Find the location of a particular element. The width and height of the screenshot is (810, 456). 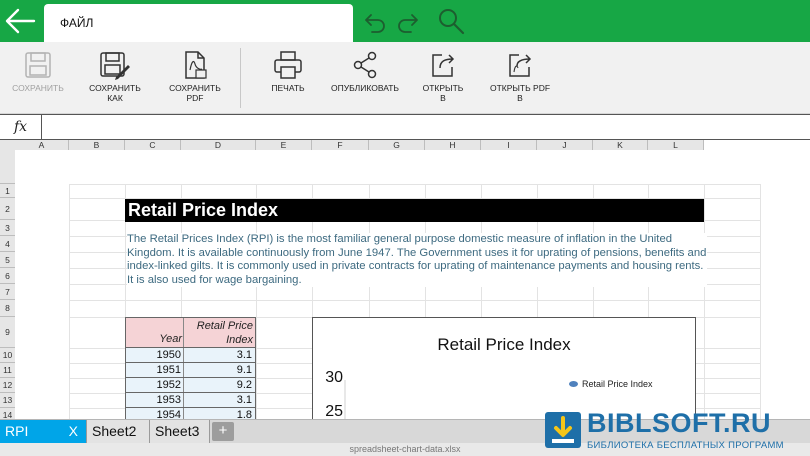

column-header: F is located at coordinates (340, 145).